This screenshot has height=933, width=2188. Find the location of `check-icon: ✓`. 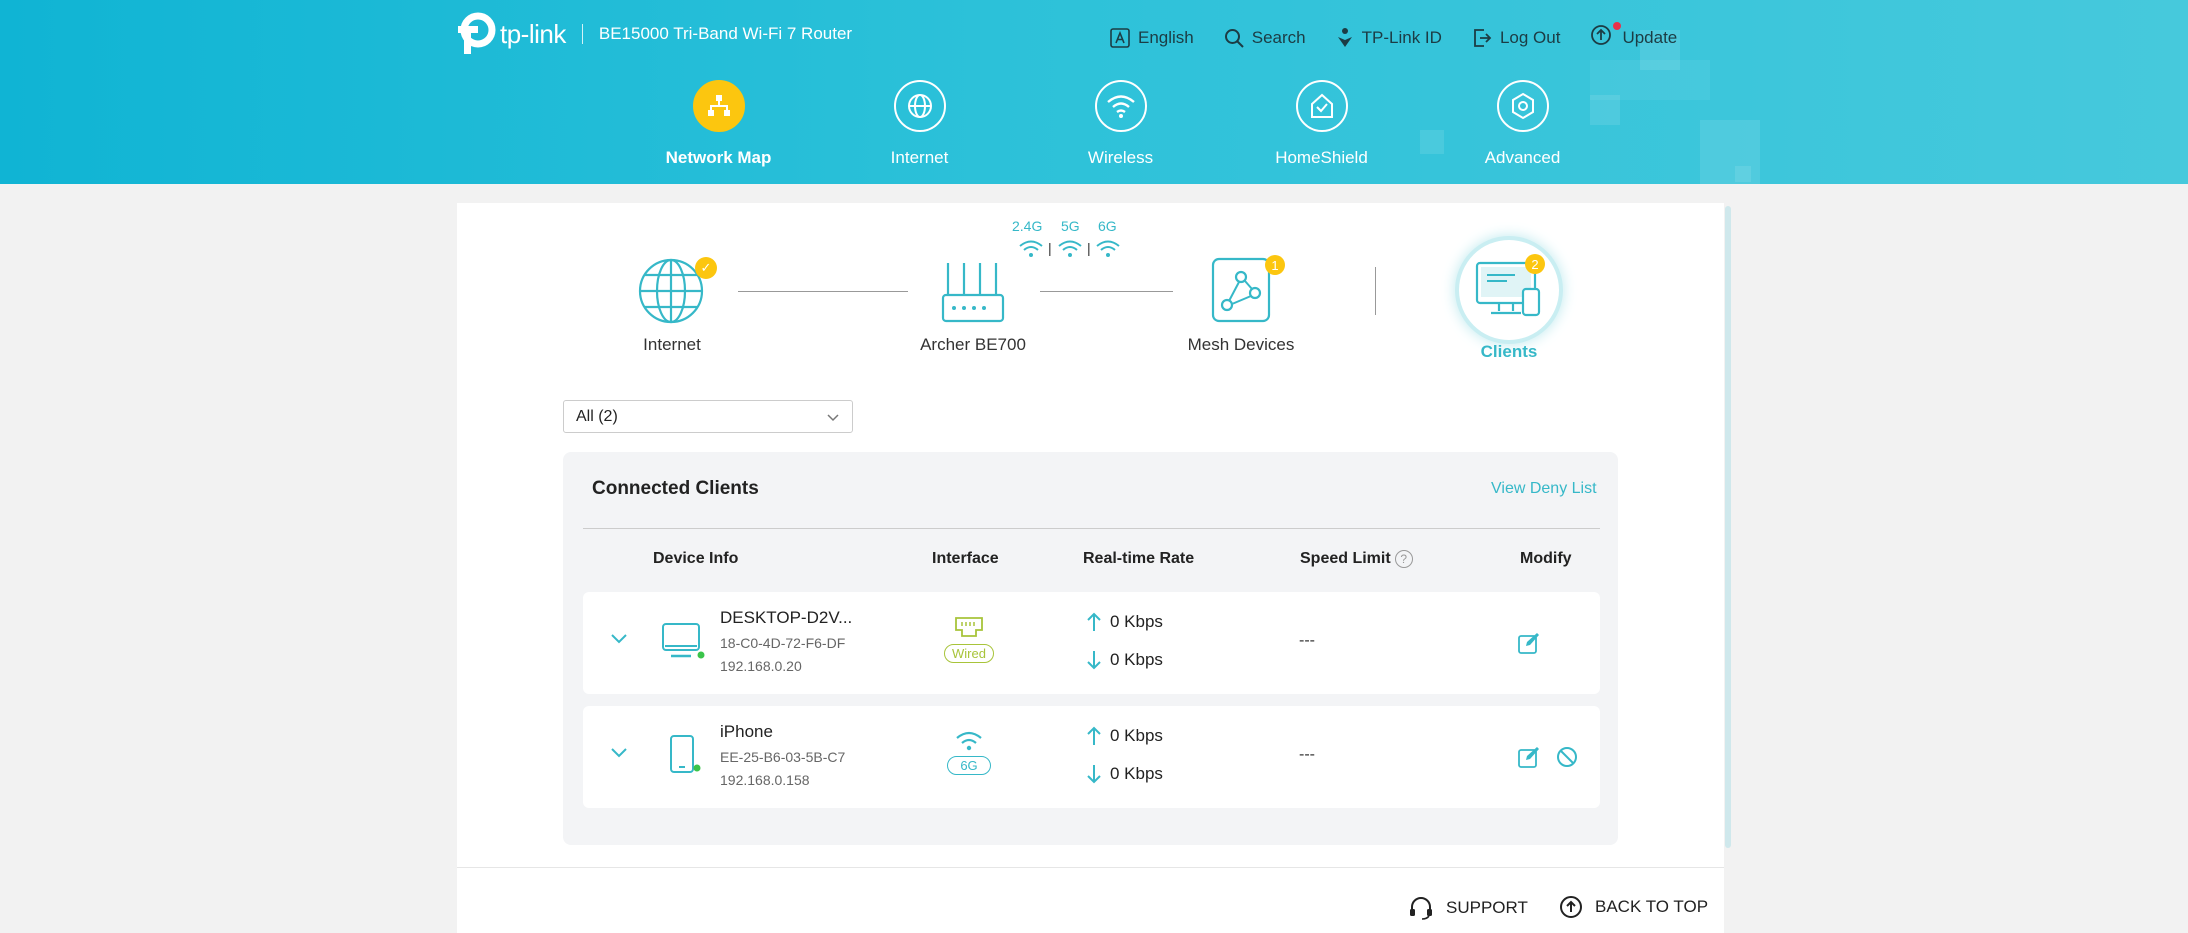

check-icon: ✓ is located at coordinates (706, 268).